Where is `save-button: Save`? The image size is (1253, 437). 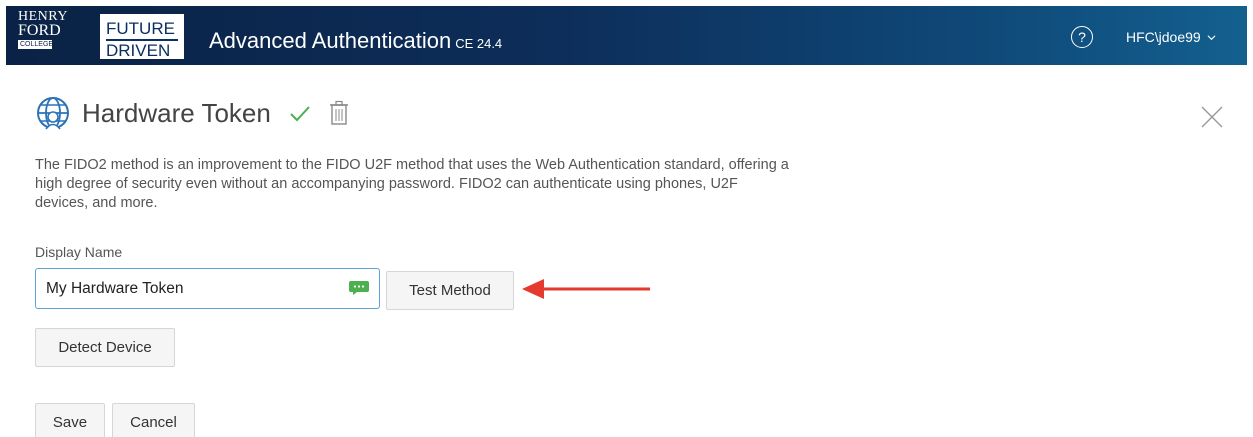
save-button: Save is located at coordinates (70, 420).